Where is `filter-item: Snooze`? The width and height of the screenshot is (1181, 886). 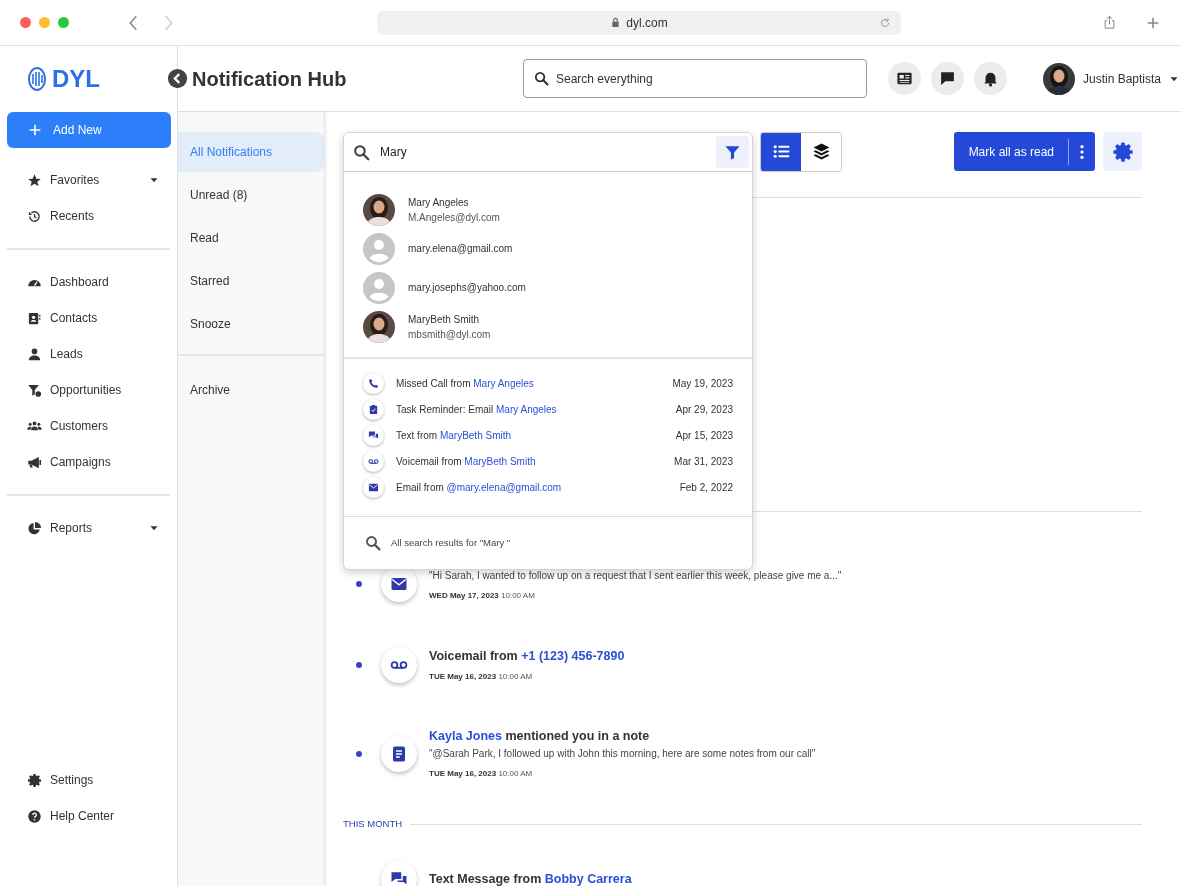
filter-item: Snooze is located at coordinates (251, 324).